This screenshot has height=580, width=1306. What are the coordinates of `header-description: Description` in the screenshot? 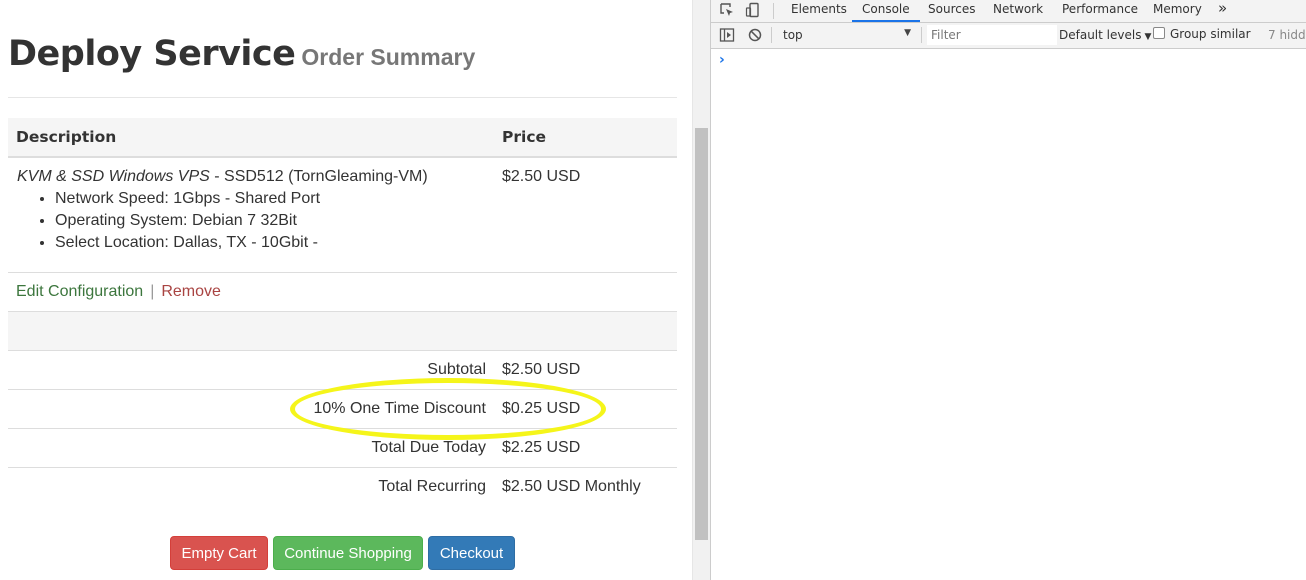 It's located at (66, 137).